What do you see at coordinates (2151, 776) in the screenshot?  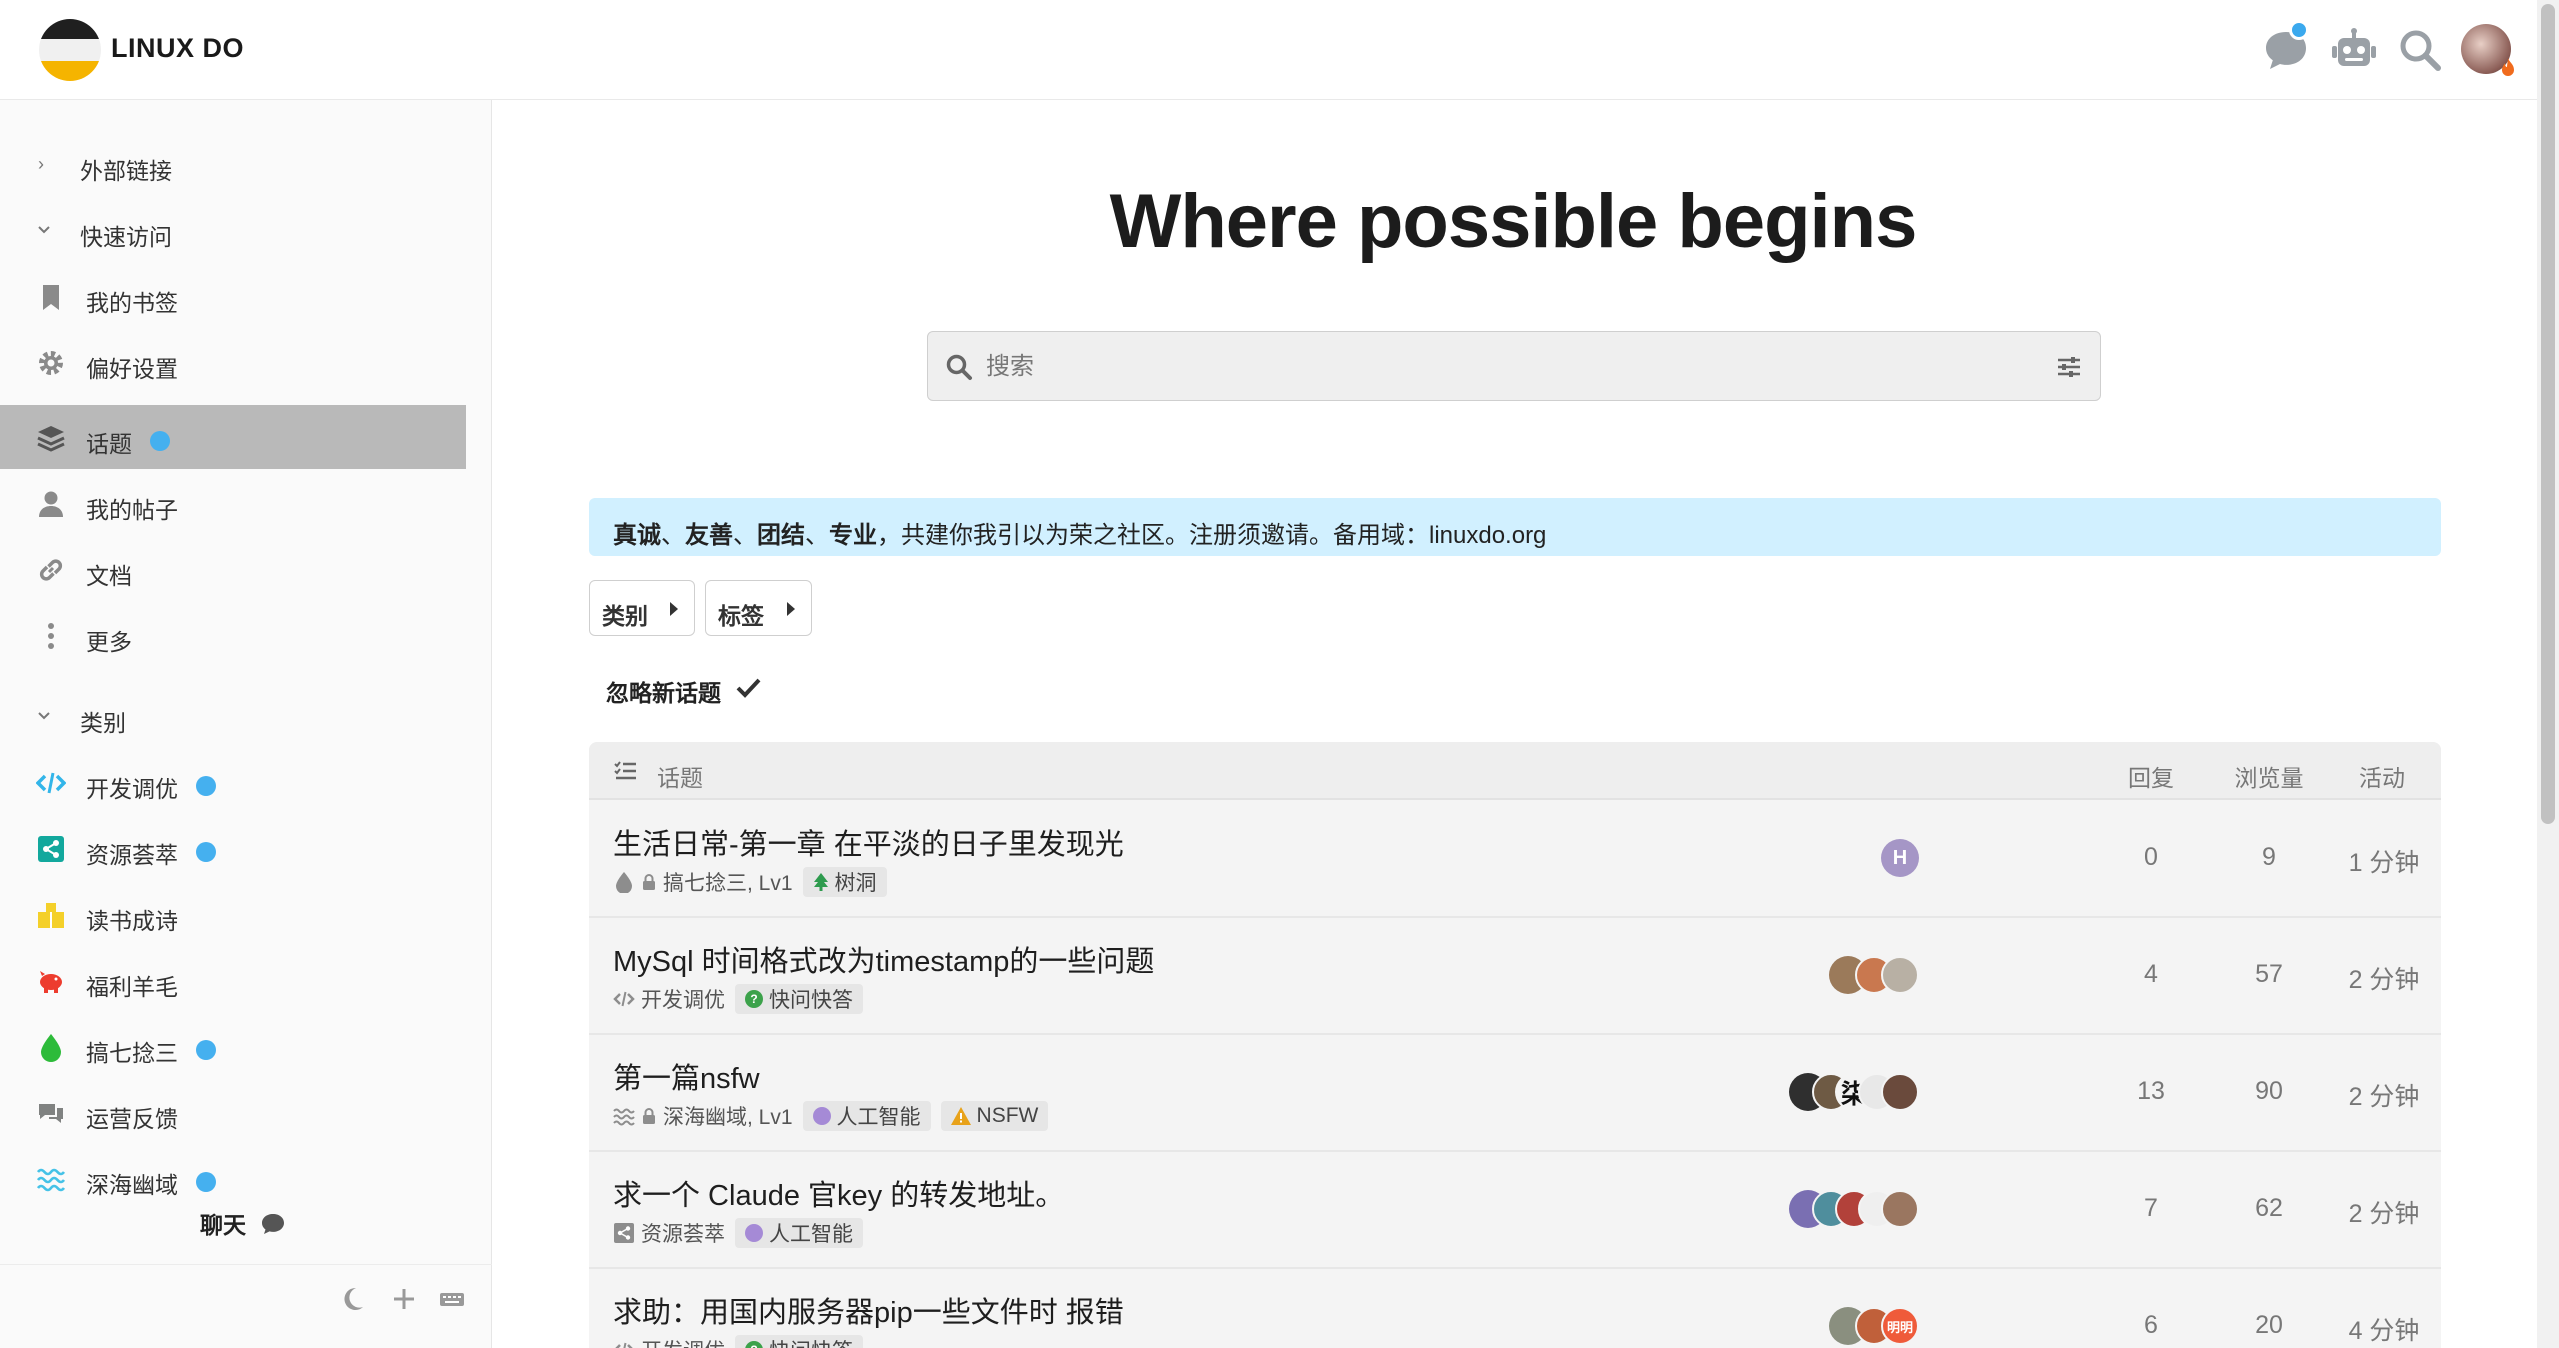 I see `column-header-replies: 回复` at bounding box center [2151, 776].